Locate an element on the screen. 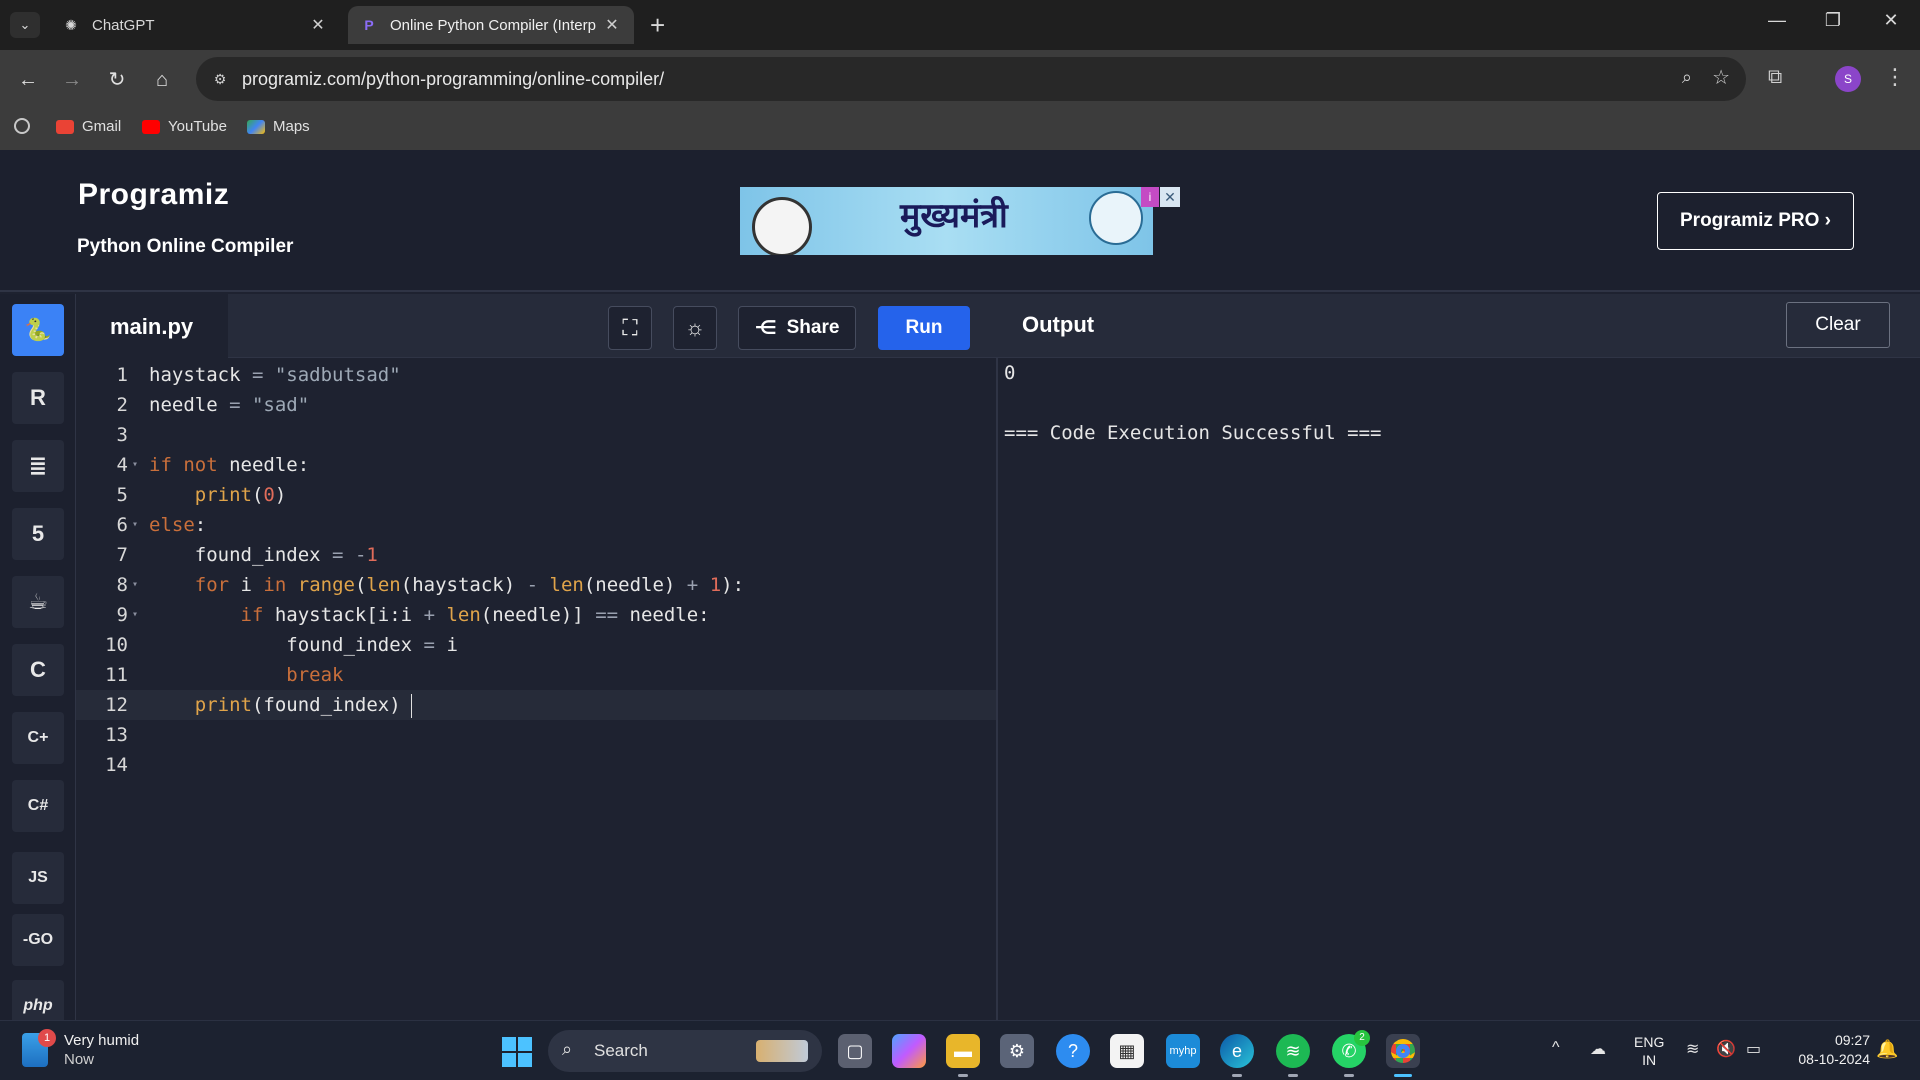 The image size is (1920, 1080). fullscreen-icon: ⛶ is located at coordinates (630, 328).